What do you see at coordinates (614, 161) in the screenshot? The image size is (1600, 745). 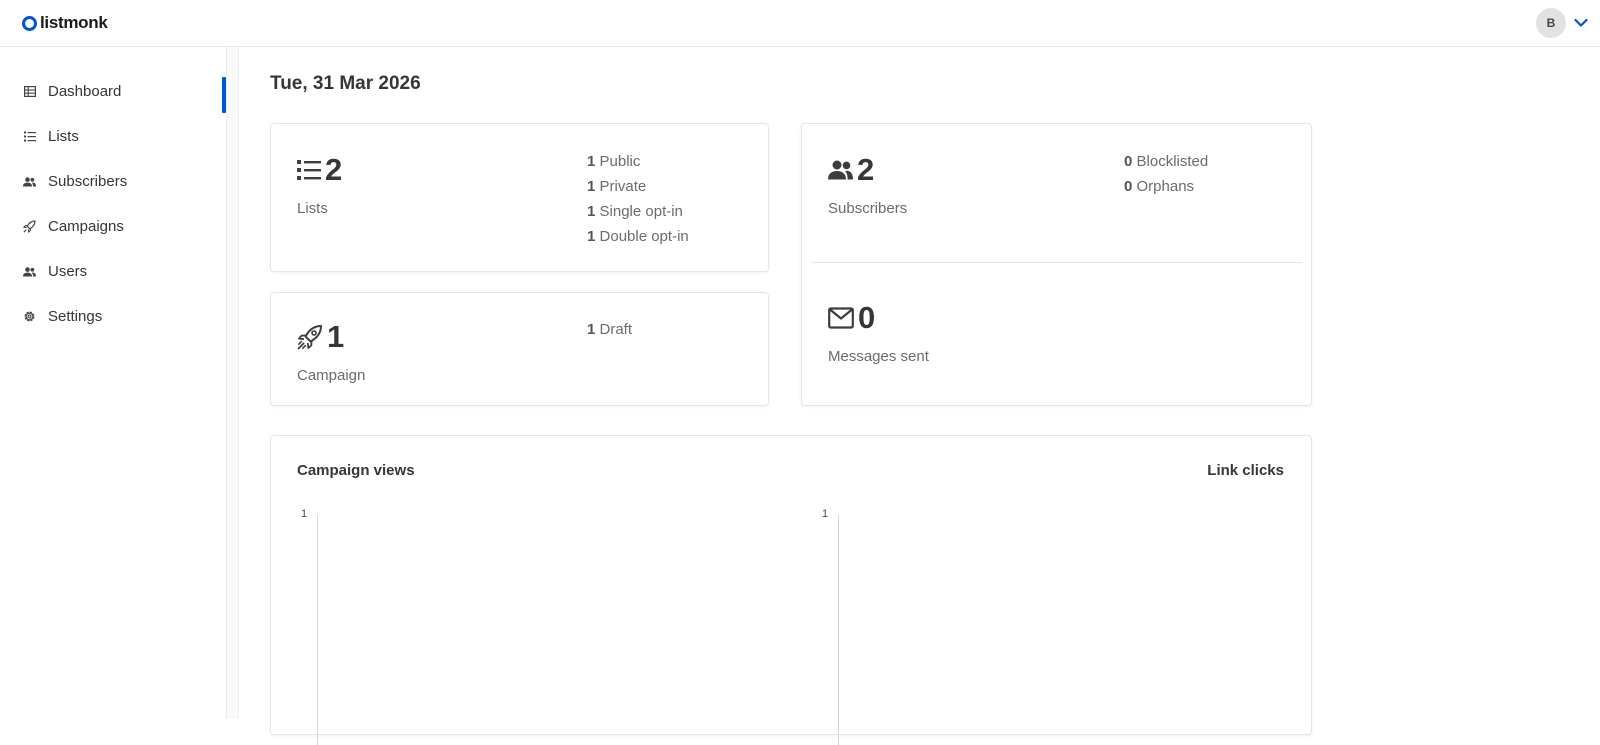 I see `list-item: 1 Public` at bounding box center [614, 161].